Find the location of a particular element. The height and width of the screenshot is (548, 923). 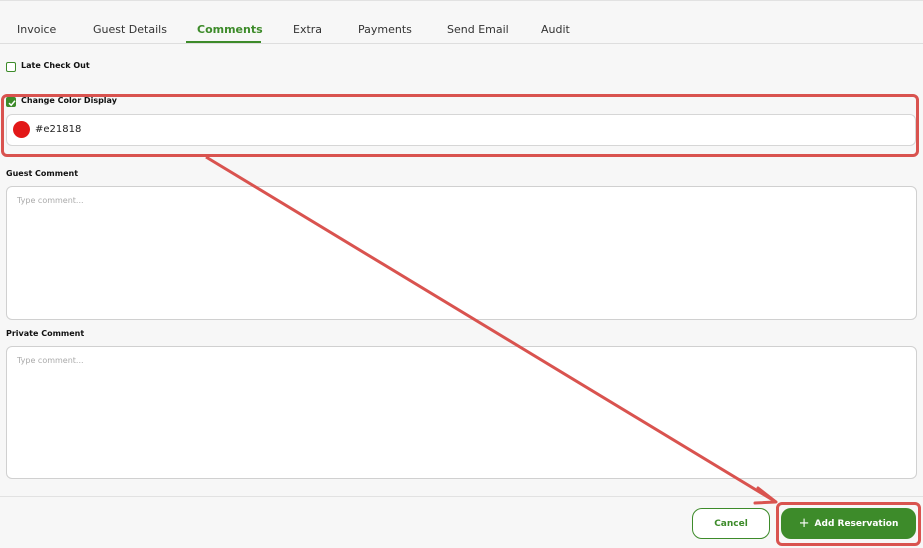

active-tab-indicator is located at coordinates (223, 42).